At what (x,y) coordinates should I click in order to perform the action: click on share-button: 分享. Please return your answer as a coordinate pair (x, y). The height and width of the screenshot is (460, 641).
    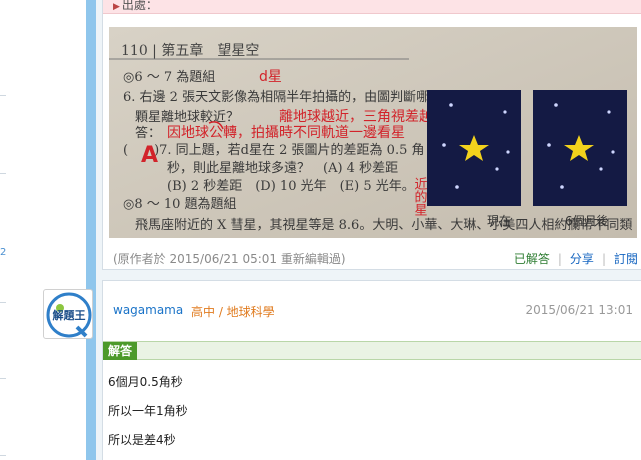
    Looking at the image, I should click on (582, 258).